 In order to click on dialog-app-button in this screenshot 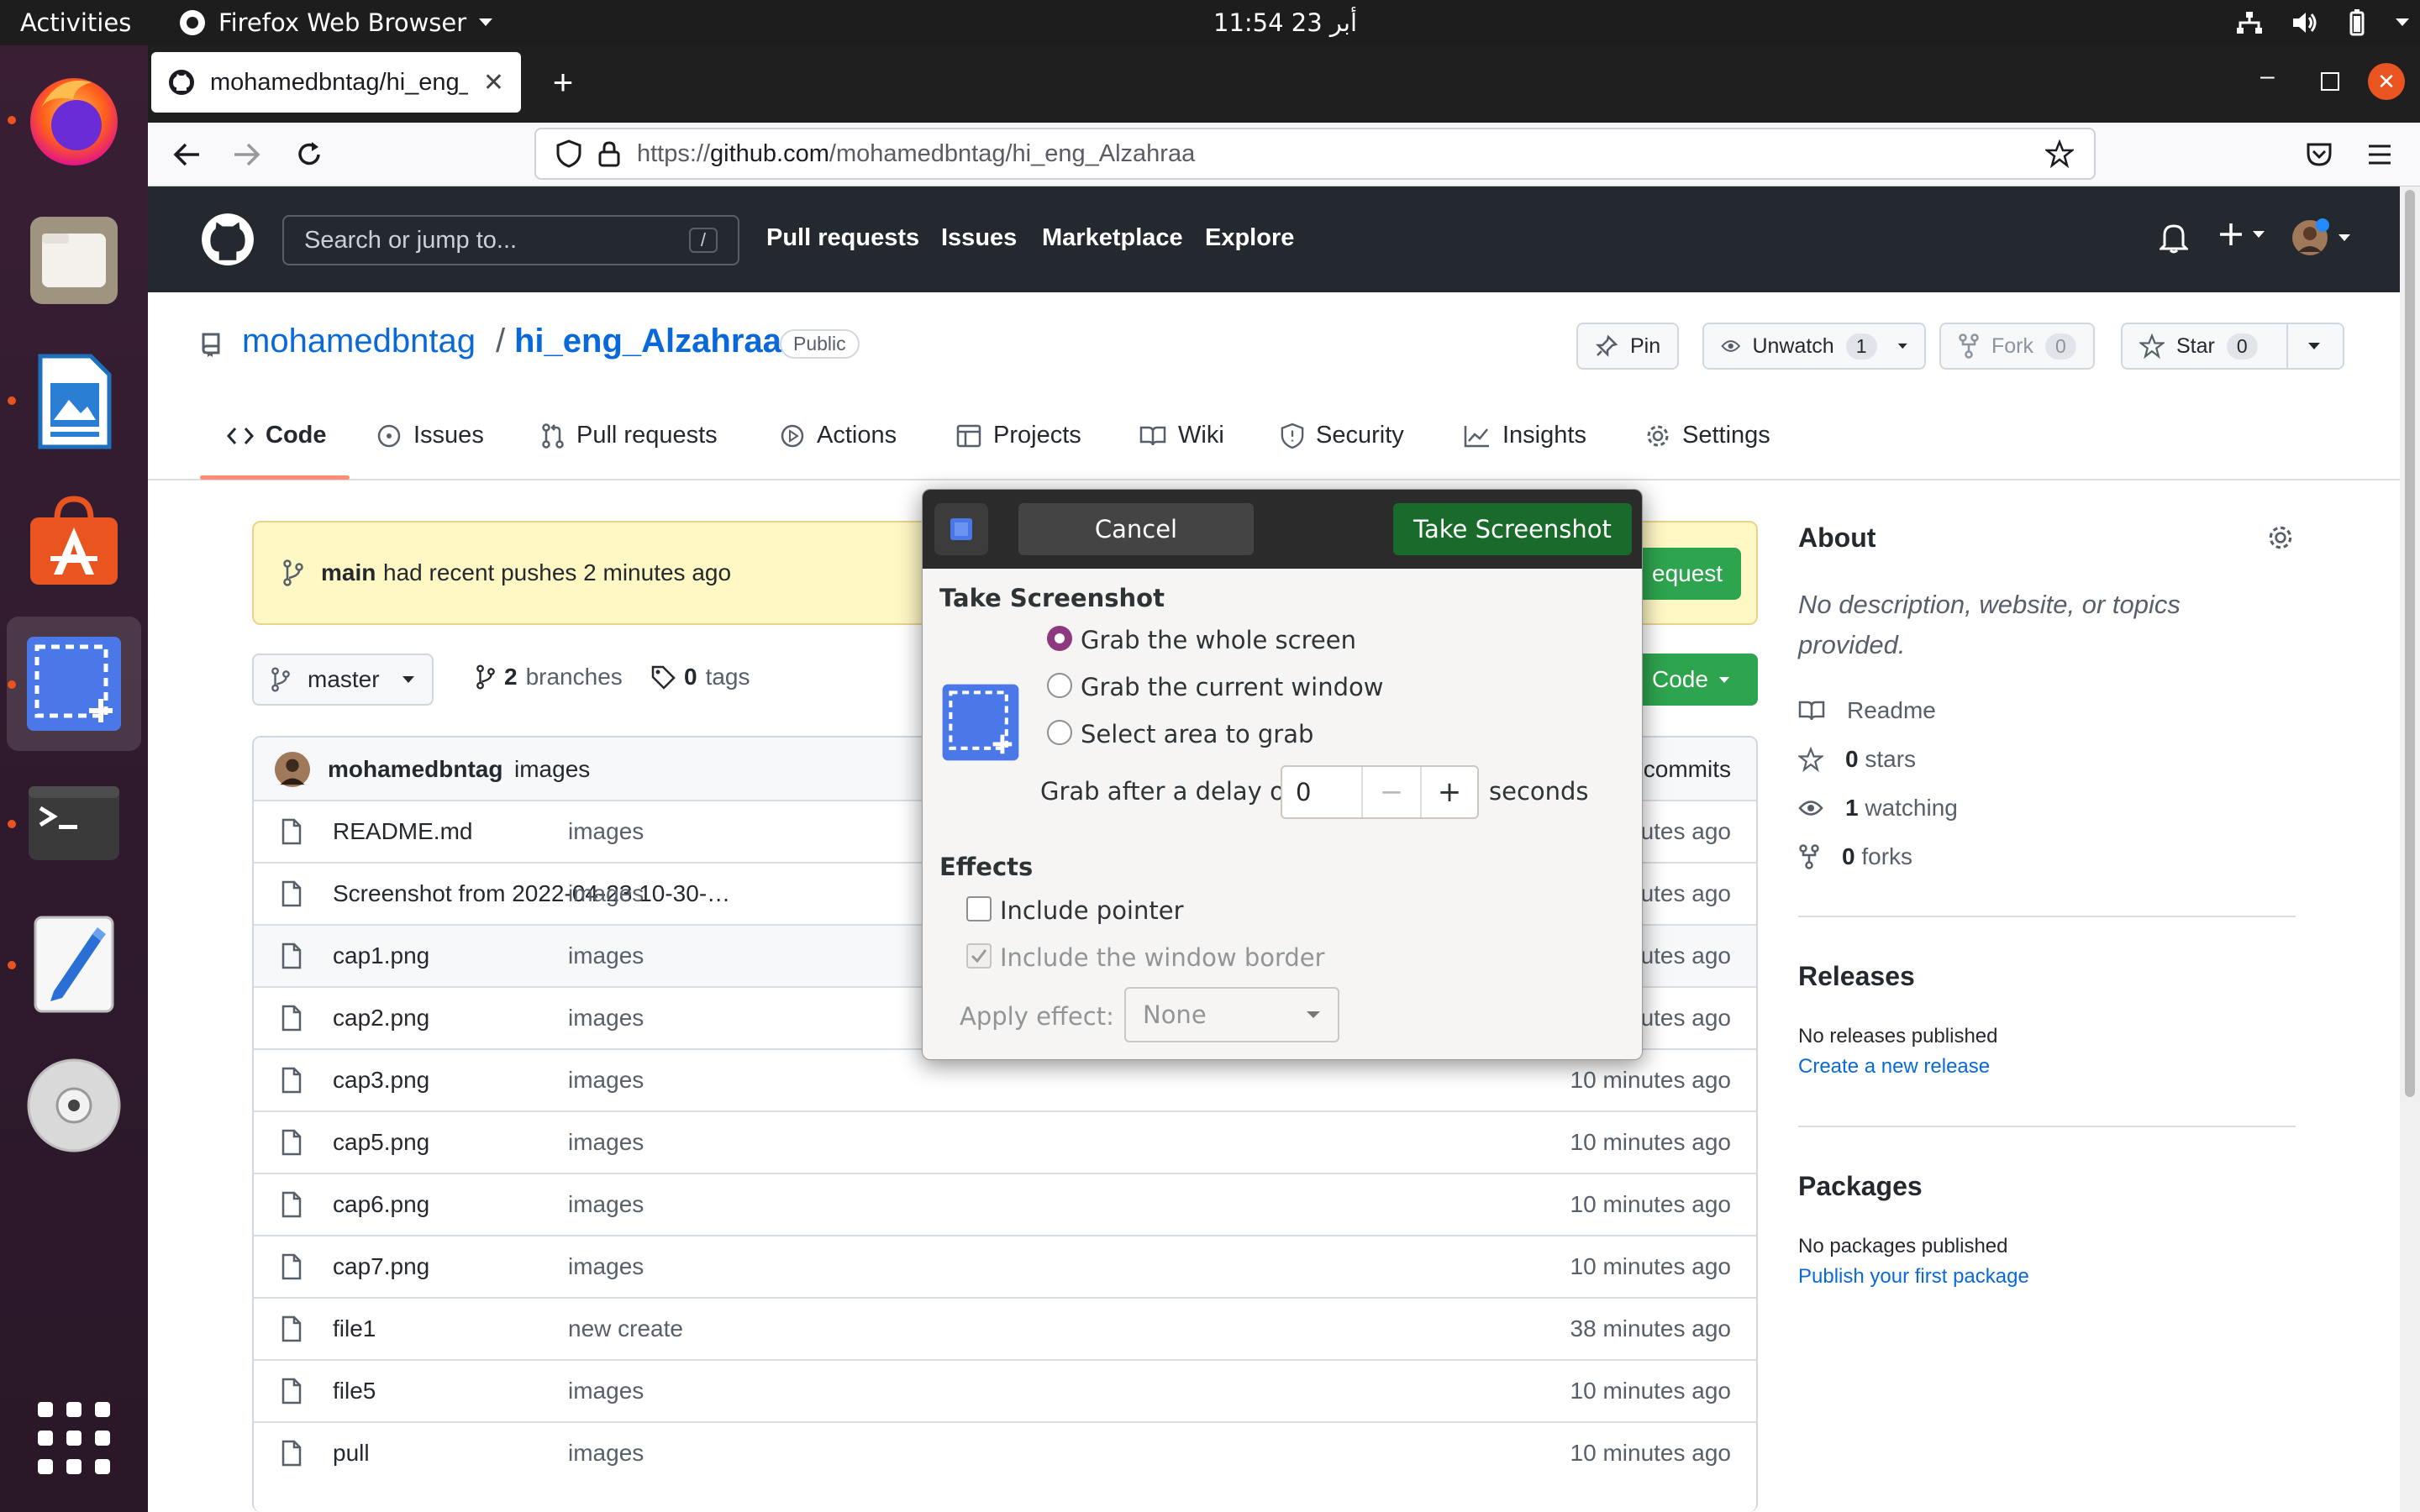, I will do `click(961, 529)`.